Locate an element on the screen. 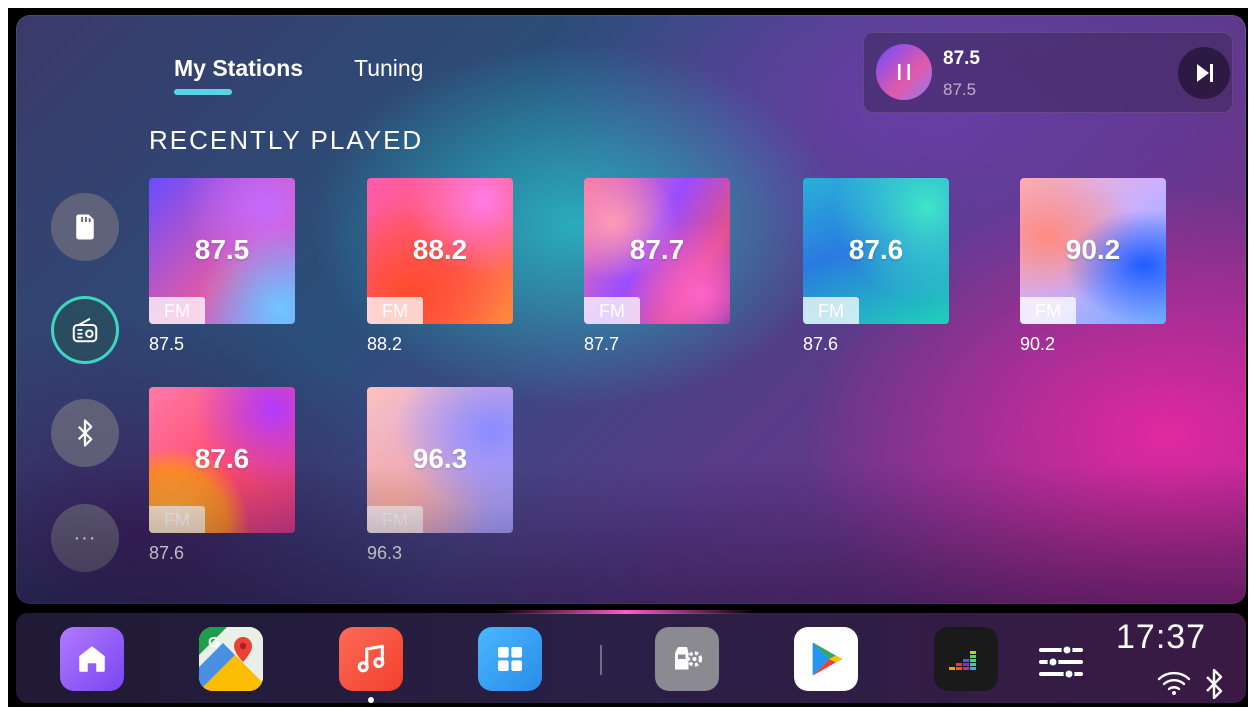 This screenshot has height=707, width=1253. now-playing-title: 87.5 is located at coordinates (961, 58).